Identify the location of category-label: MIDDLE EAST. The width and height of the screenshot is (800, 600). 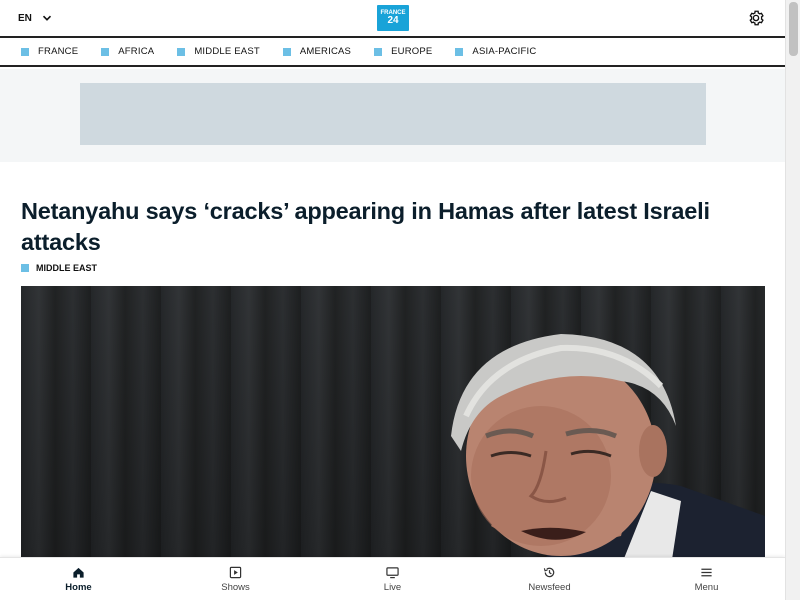
(67, 268).